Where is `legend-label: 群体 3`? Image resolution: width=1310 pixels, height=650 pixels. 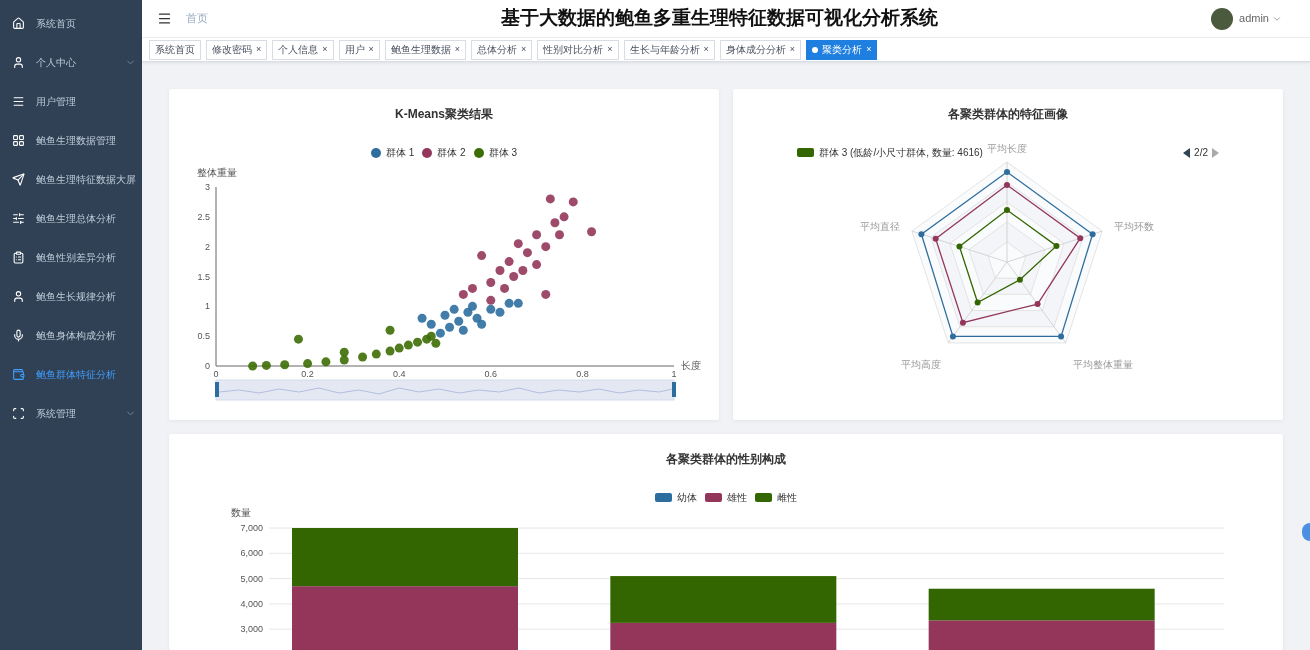 legend-label: 群体 3 is located at coordinates (502, 152).